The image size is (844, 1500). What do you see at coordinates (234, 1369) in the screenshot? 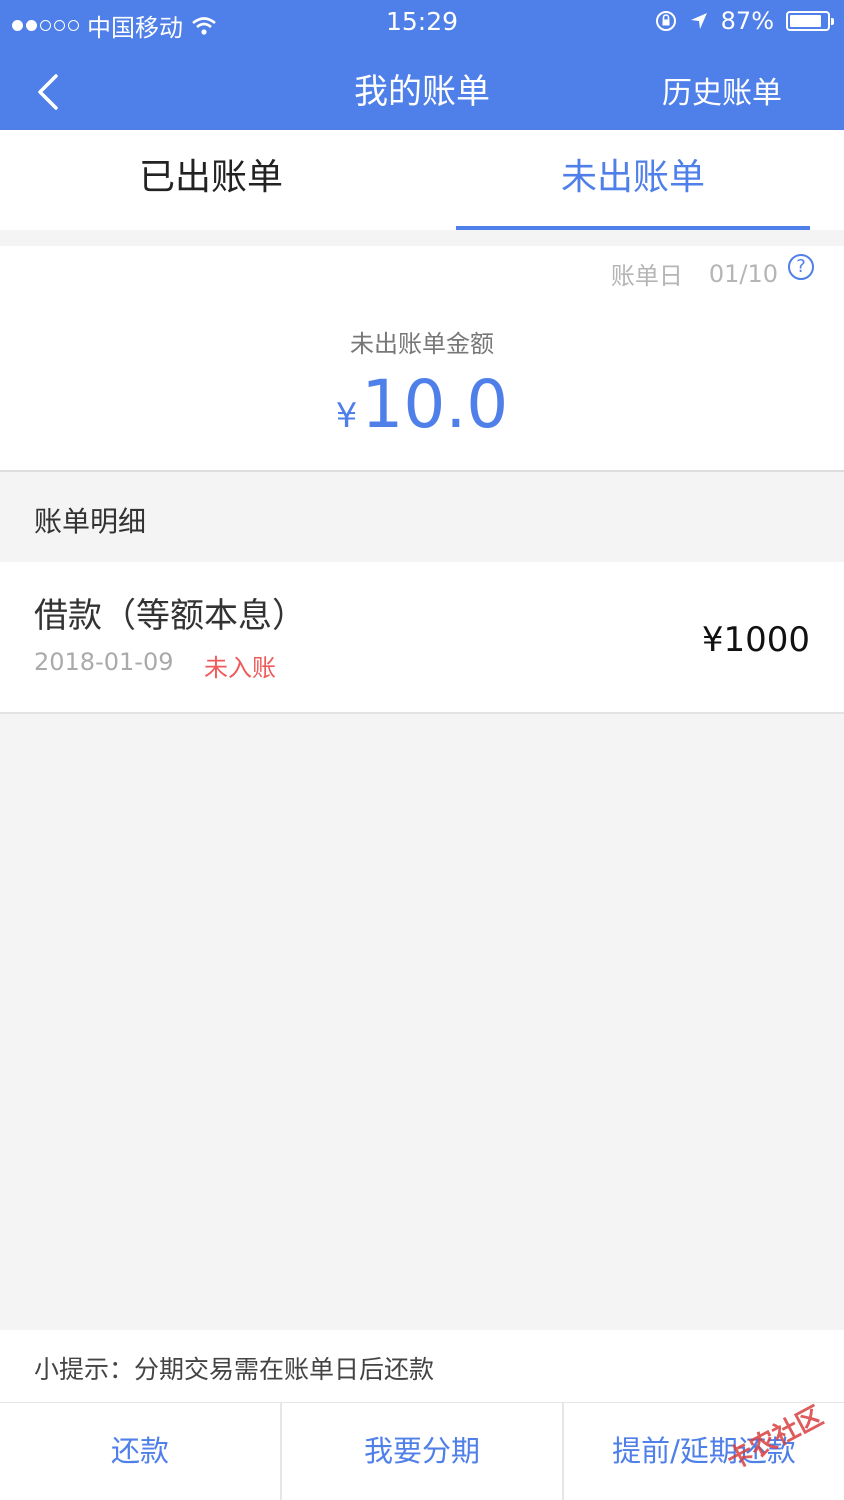
I see `tip-text: 小提示：分期交易需在账单日后还款` at bounding box center [234, 1369].